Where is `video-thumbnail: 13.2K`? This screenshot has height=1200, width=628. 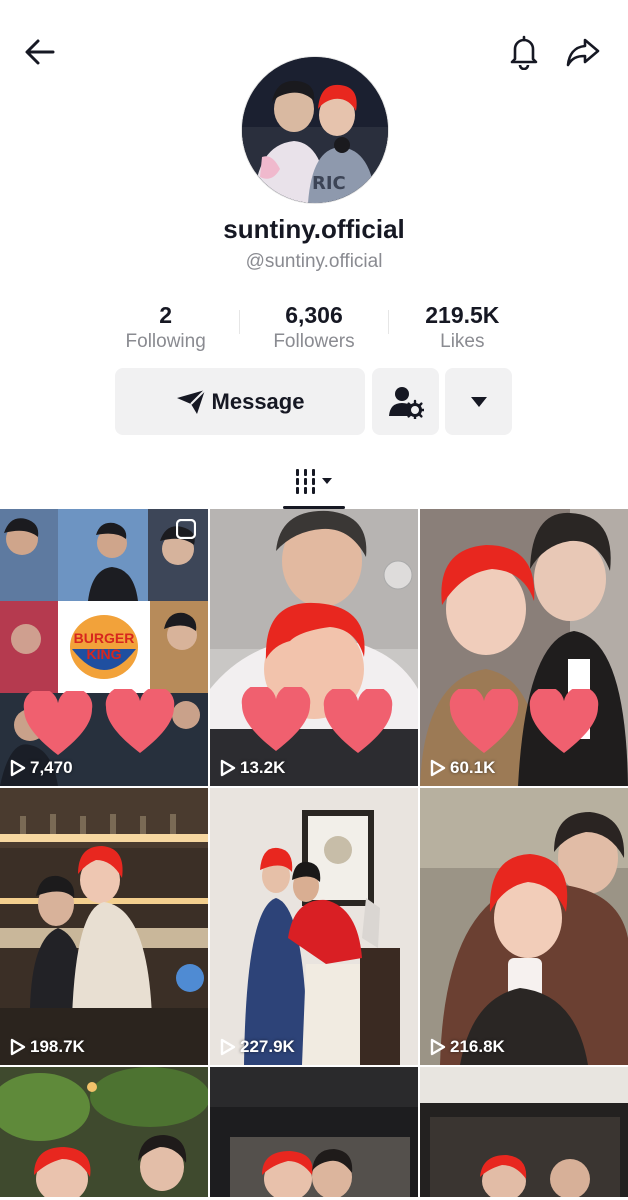 video-thumbnail: 13.2K is located at coordinates (314, 647).